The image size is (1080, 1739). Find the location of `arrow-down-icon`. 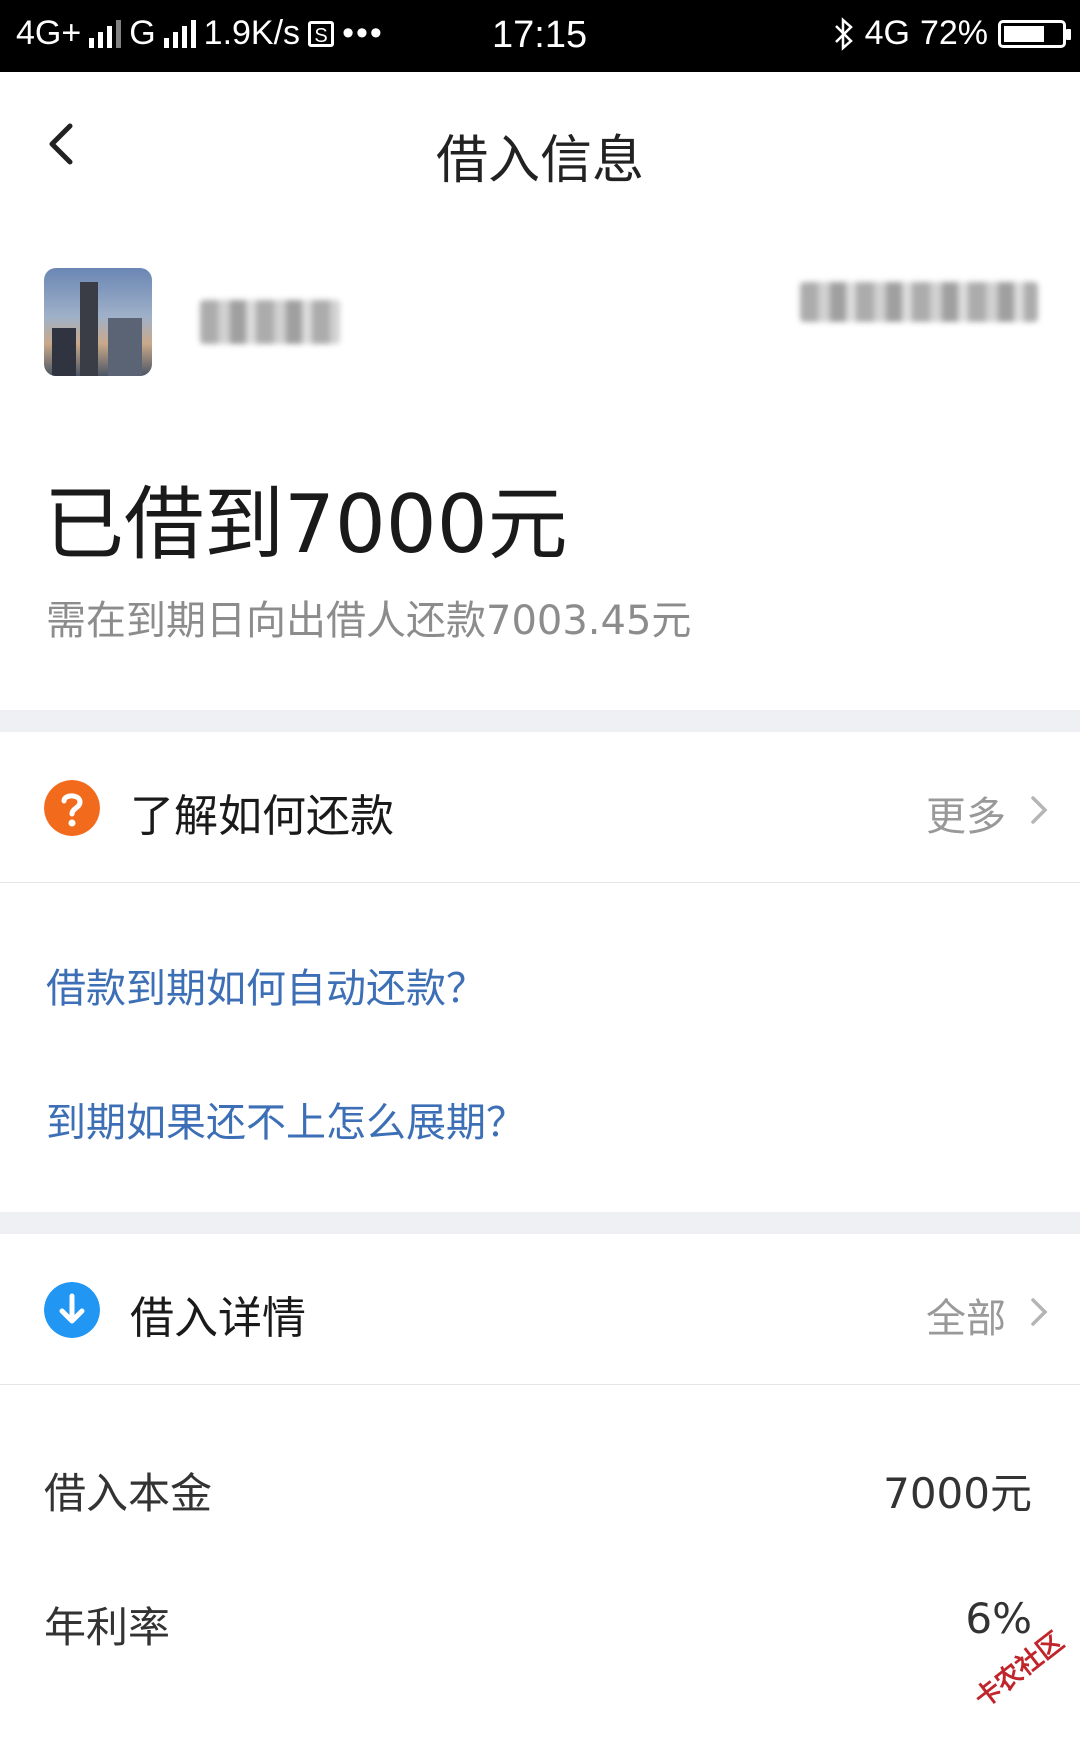

arrow-down-icon is located at coordinates (72, 1310).